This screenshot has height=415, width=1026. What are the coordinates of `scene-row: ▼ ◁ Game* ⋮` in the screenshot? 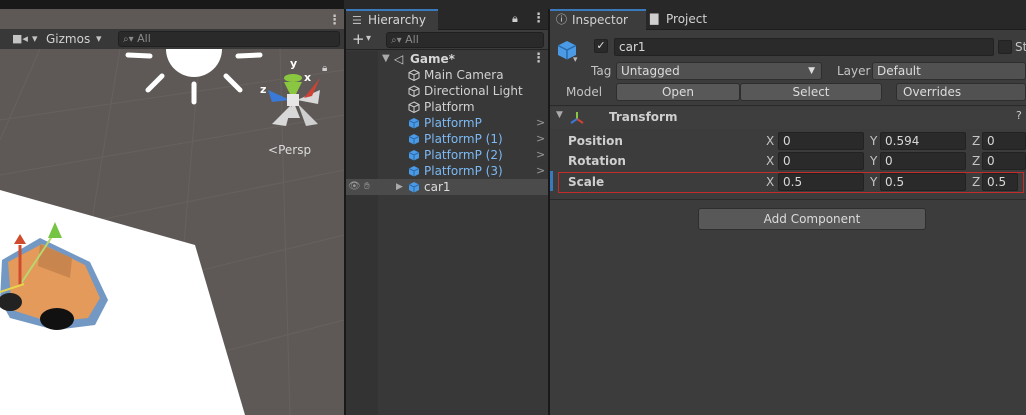 It's located at (447, 59).